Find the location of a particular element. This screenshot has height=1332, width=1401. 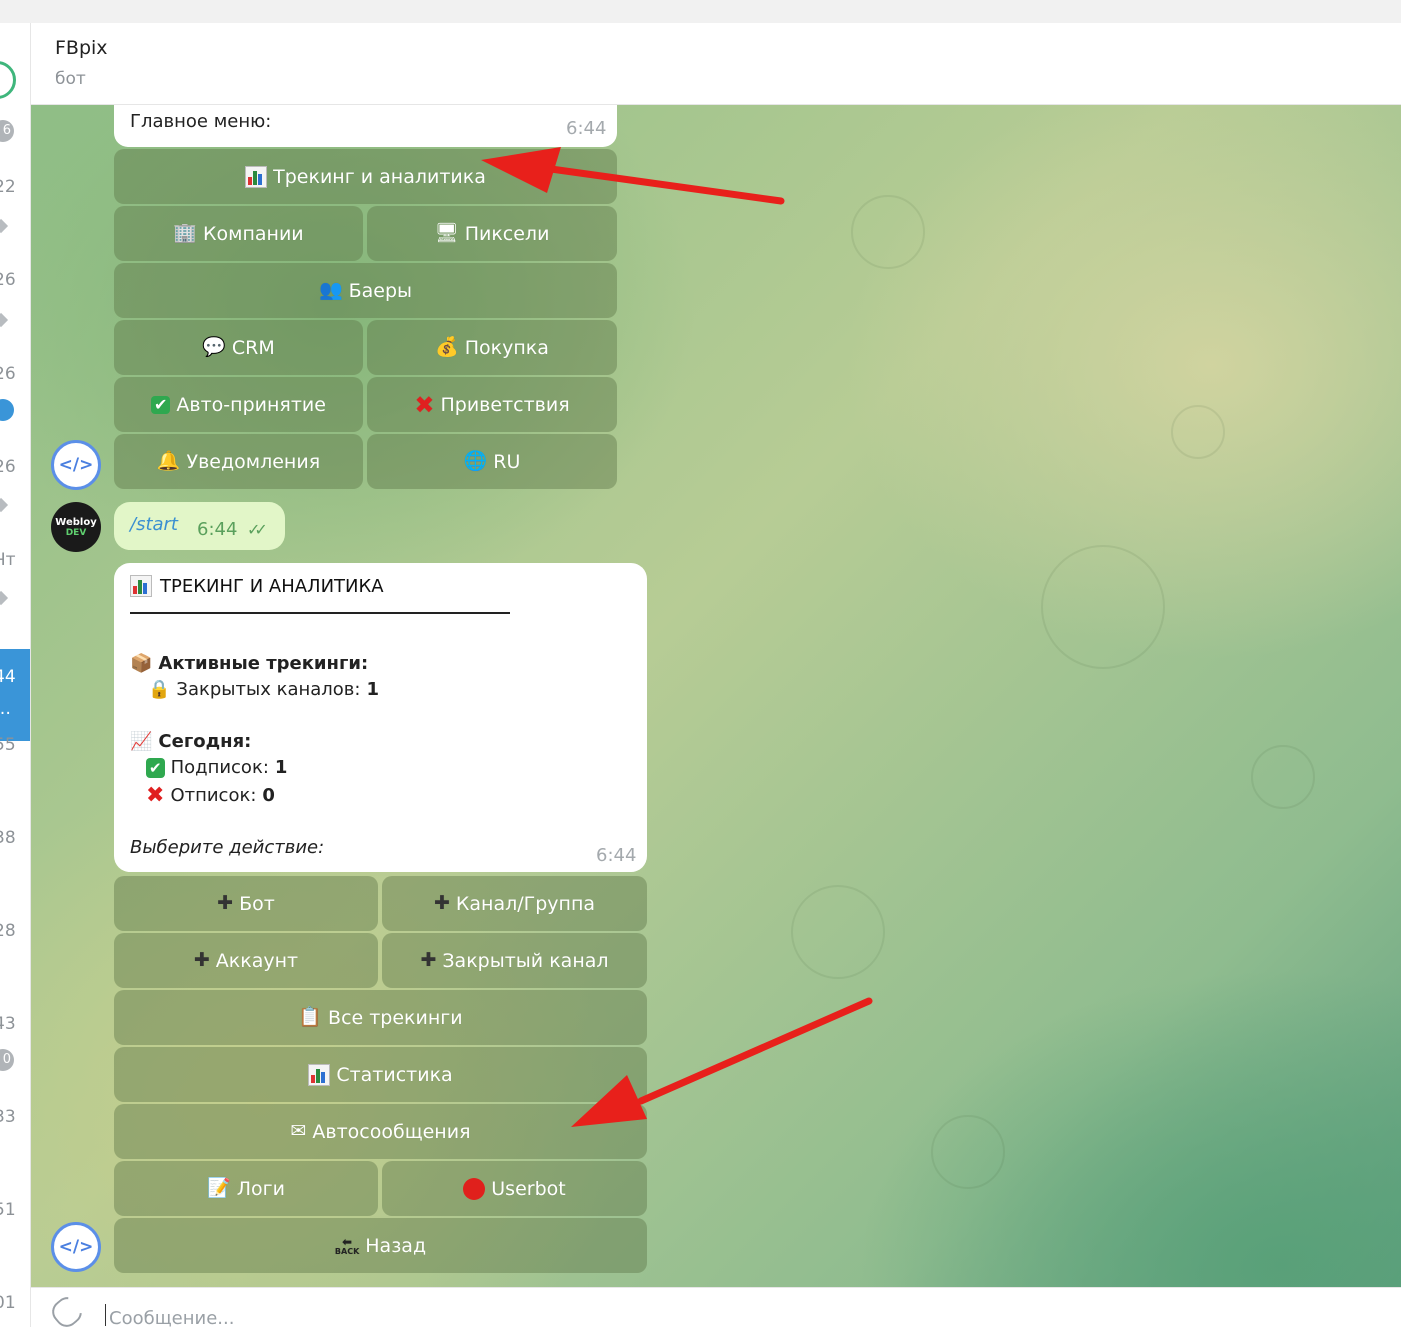

today-row: 📈 Сегодня: is located at coordinates (190, 741).